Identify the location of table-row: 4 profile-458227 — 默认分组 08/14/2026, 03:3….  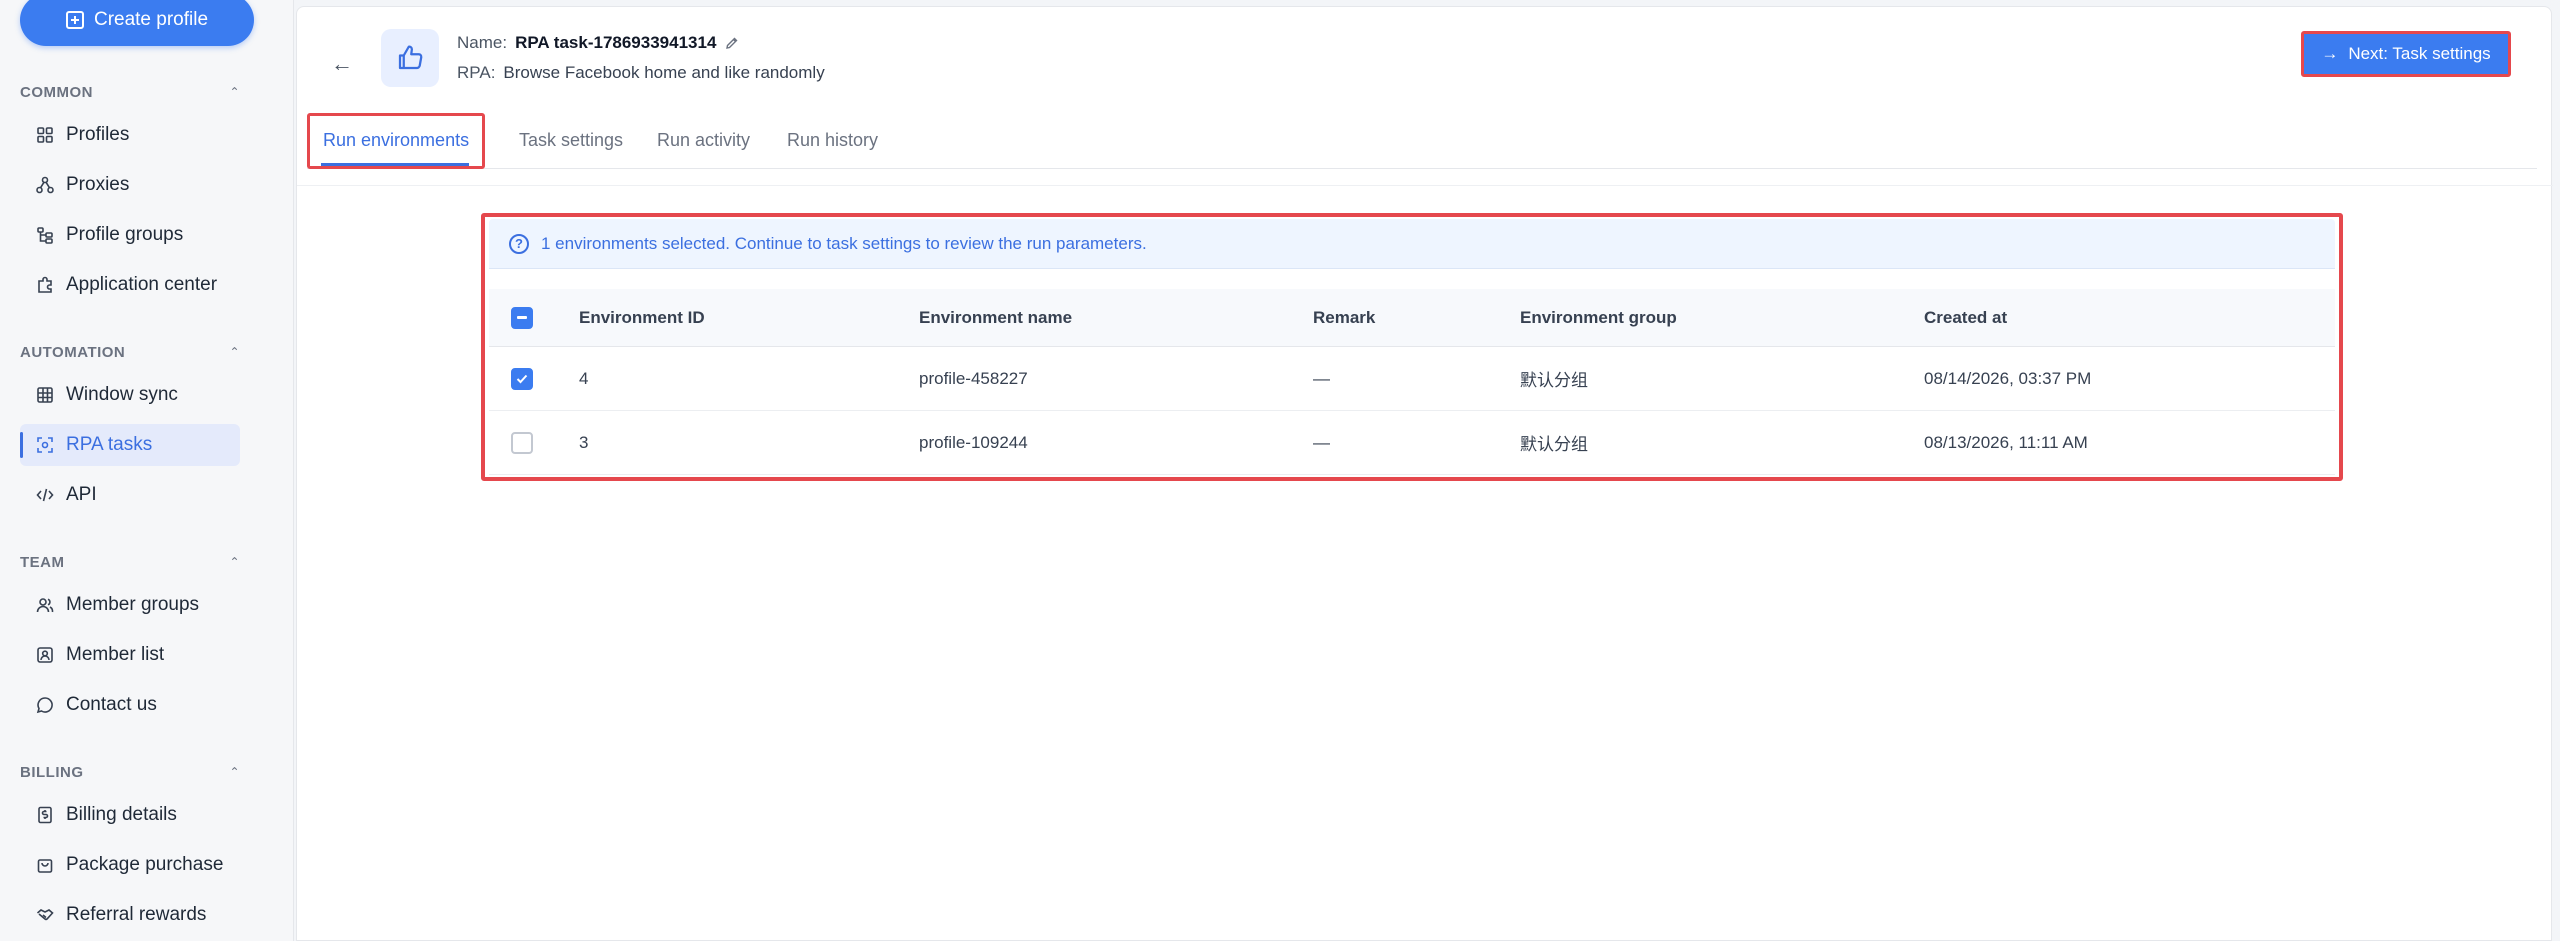
(1412, 379).